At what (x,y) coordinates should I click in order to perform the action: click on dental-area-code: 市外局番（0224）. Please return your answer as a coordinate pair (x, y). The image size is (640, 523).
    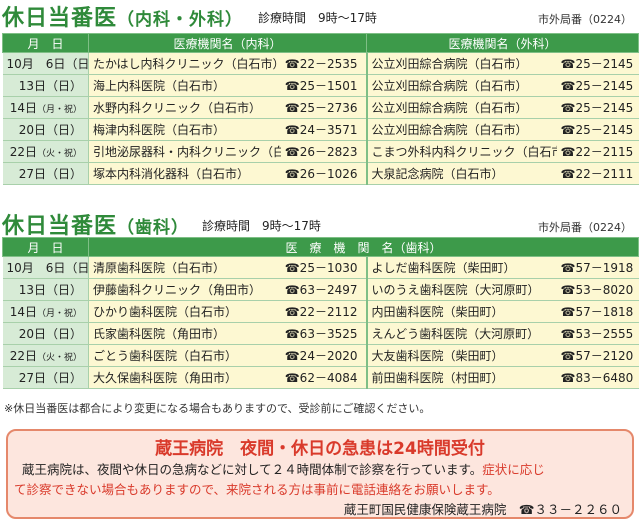
    Looking at the image, I should click on (585, 227).